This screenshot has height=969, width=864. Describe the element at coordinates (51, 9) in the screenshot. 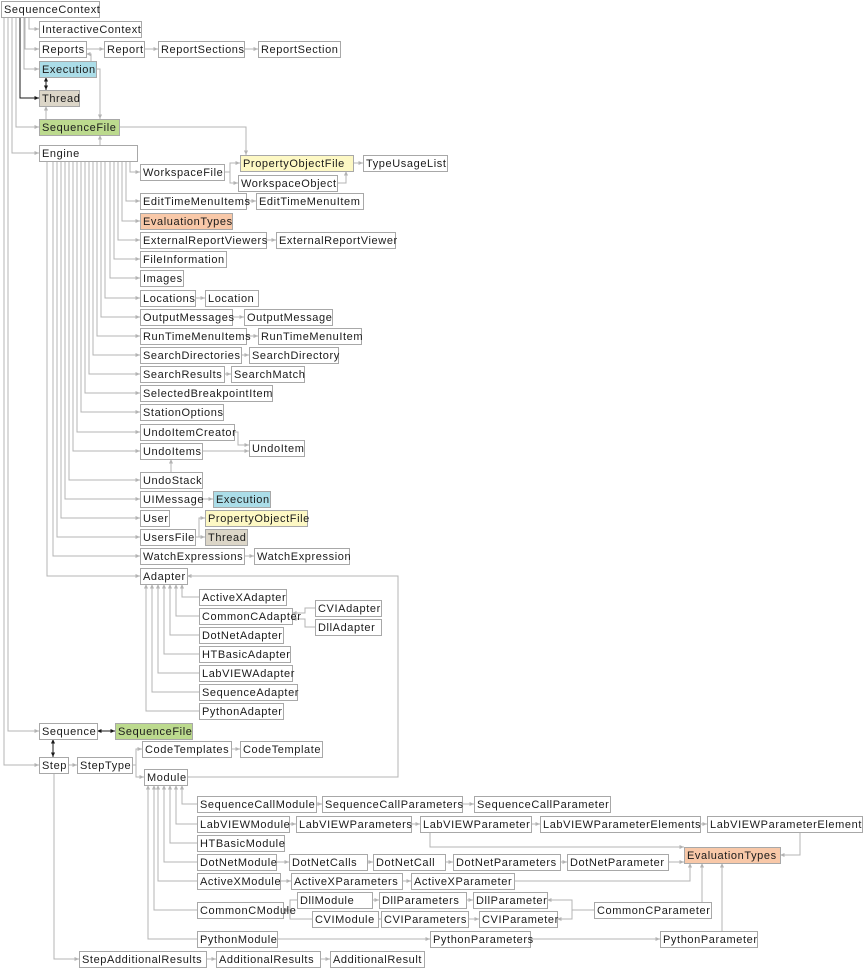

I see `node-sequence-context: SequenceContext` at that location.